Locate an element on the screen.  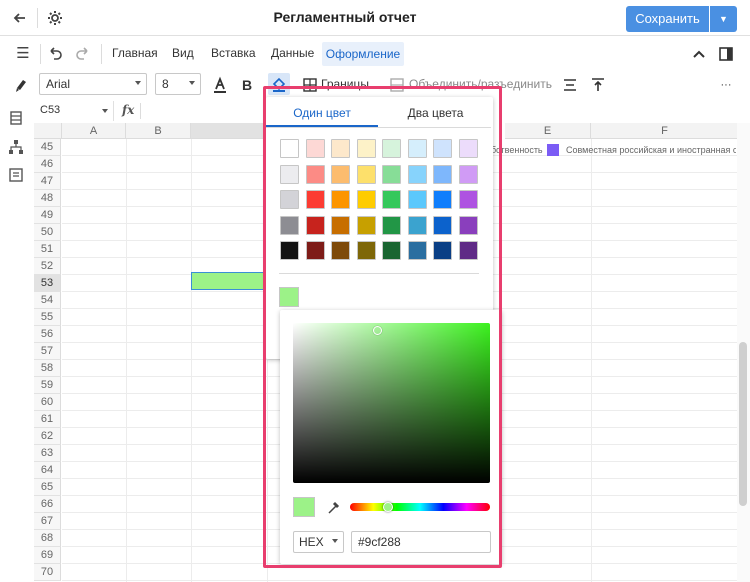
row-header: 57 is located at coordinates (47, 351).